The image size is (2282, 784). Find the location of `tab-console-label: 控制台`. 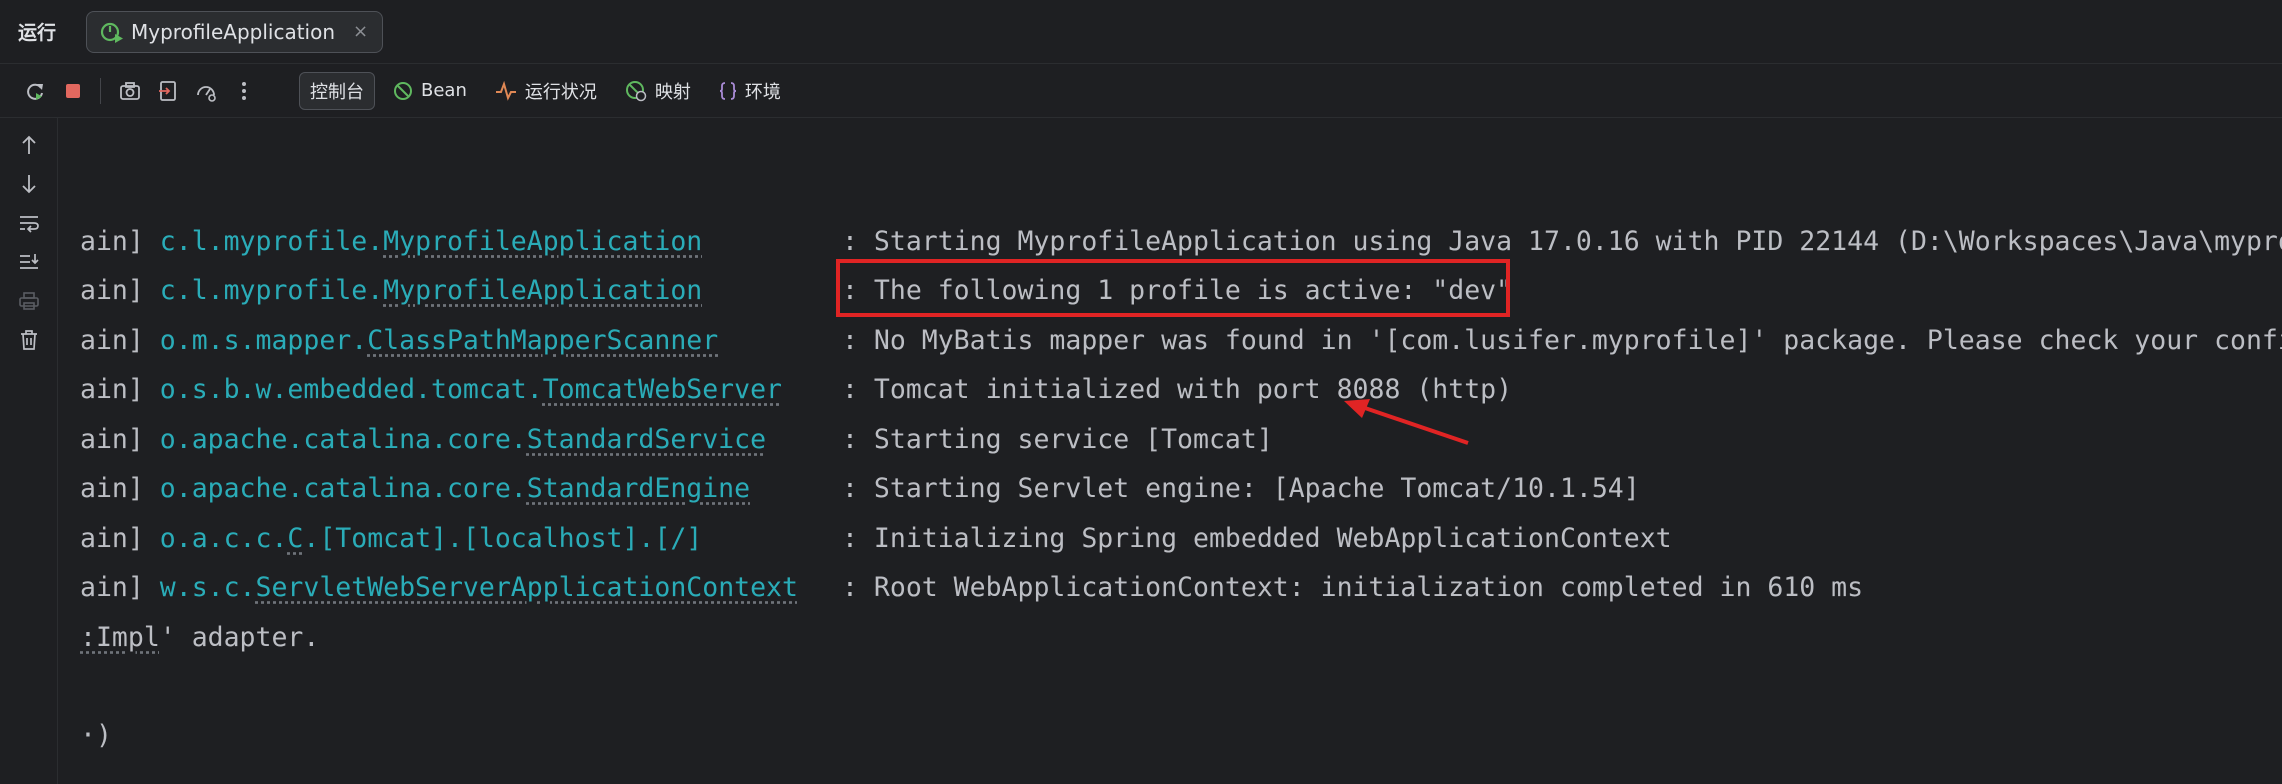

tab-console-label: 控制台 is located at coordinates (337, 92).